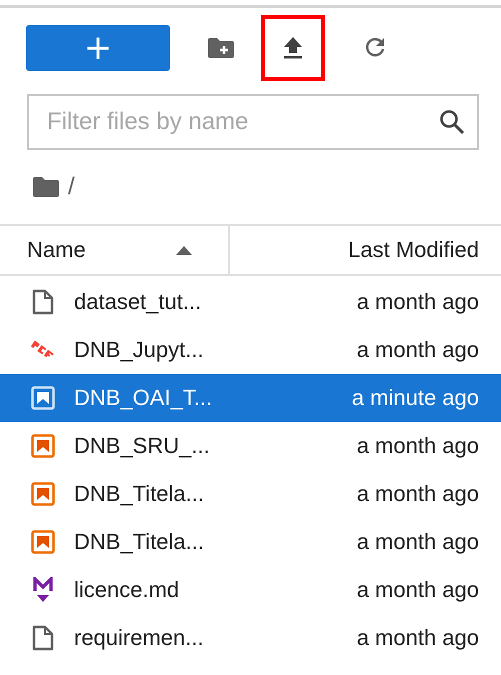 This screenshot has width=501, height=675. Describe the element at coordinates (221, 48) in the screenshot. I see `folder-plus-icon` at that location.